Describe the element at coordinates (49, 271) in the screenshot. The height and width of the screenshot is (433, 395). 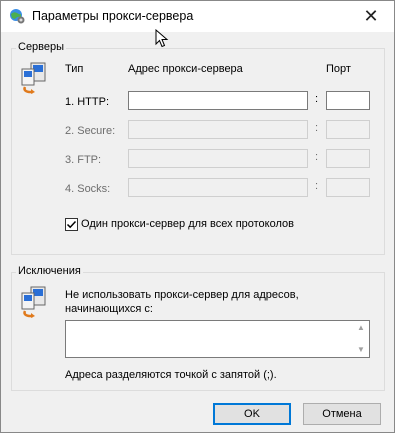
I see `exceptions-group-label: Исключения` at that location.